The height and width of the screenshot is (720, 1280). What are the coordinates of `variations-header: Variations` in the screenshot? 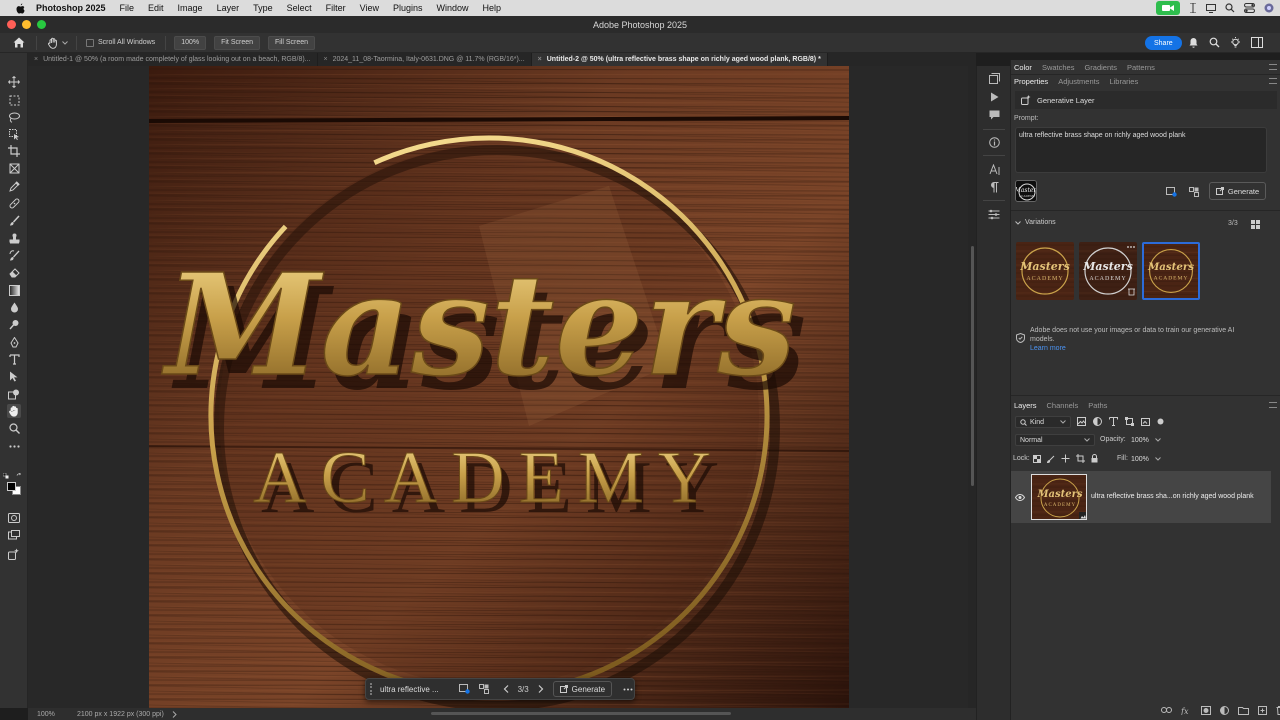 It's located at (1035, 222).